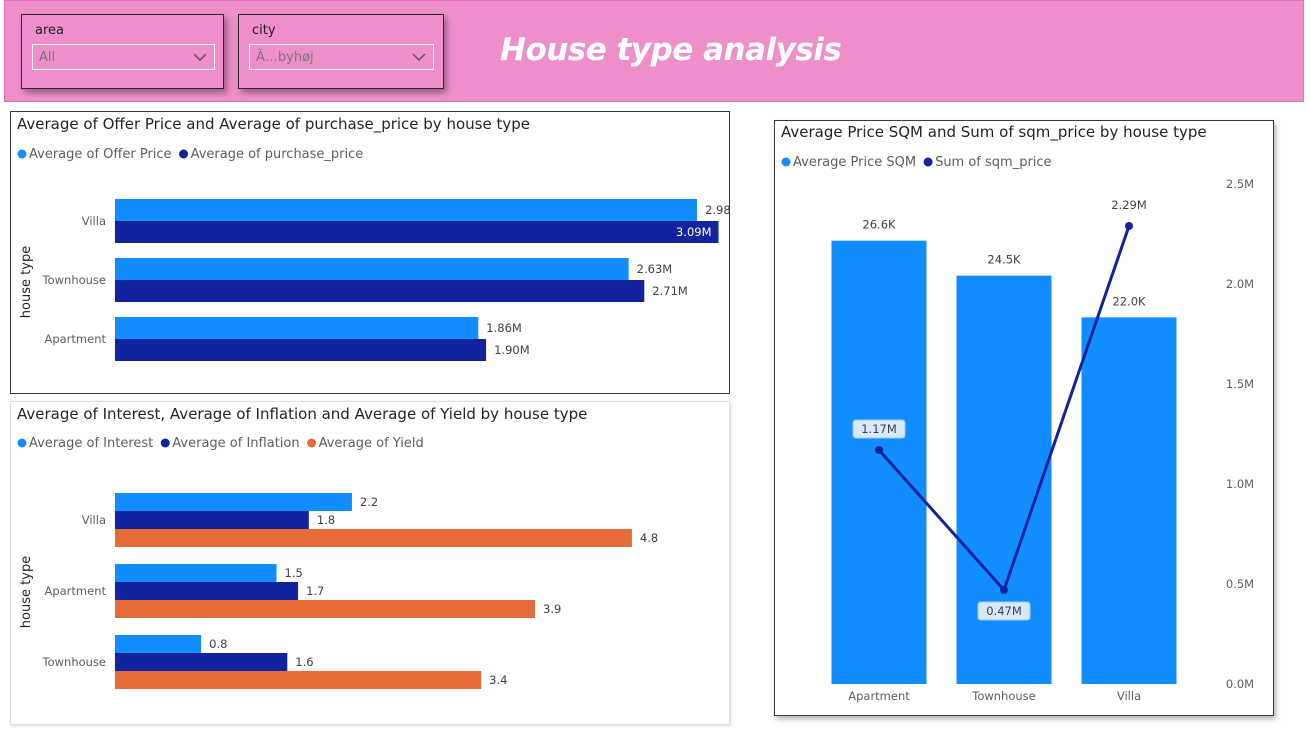 The width and height of the screenshot is (1310, 730). I want to click on line-data-label: 2.29M, so click(1129, 205).